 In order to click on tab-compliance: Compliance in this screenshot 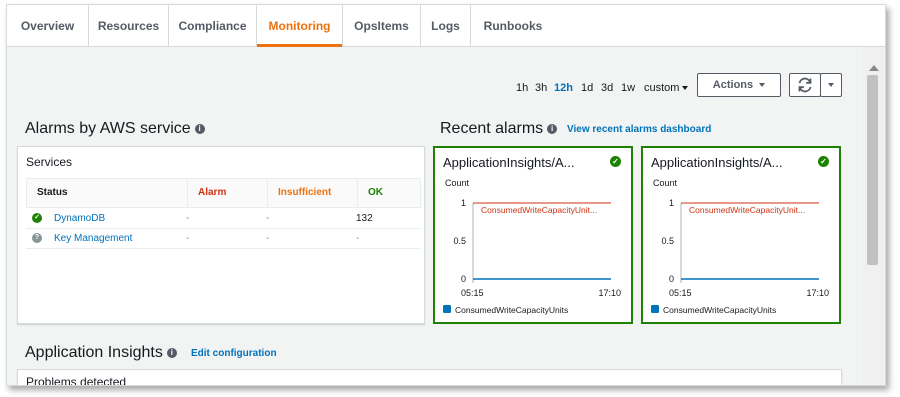, I will do `click(213, 26)`.